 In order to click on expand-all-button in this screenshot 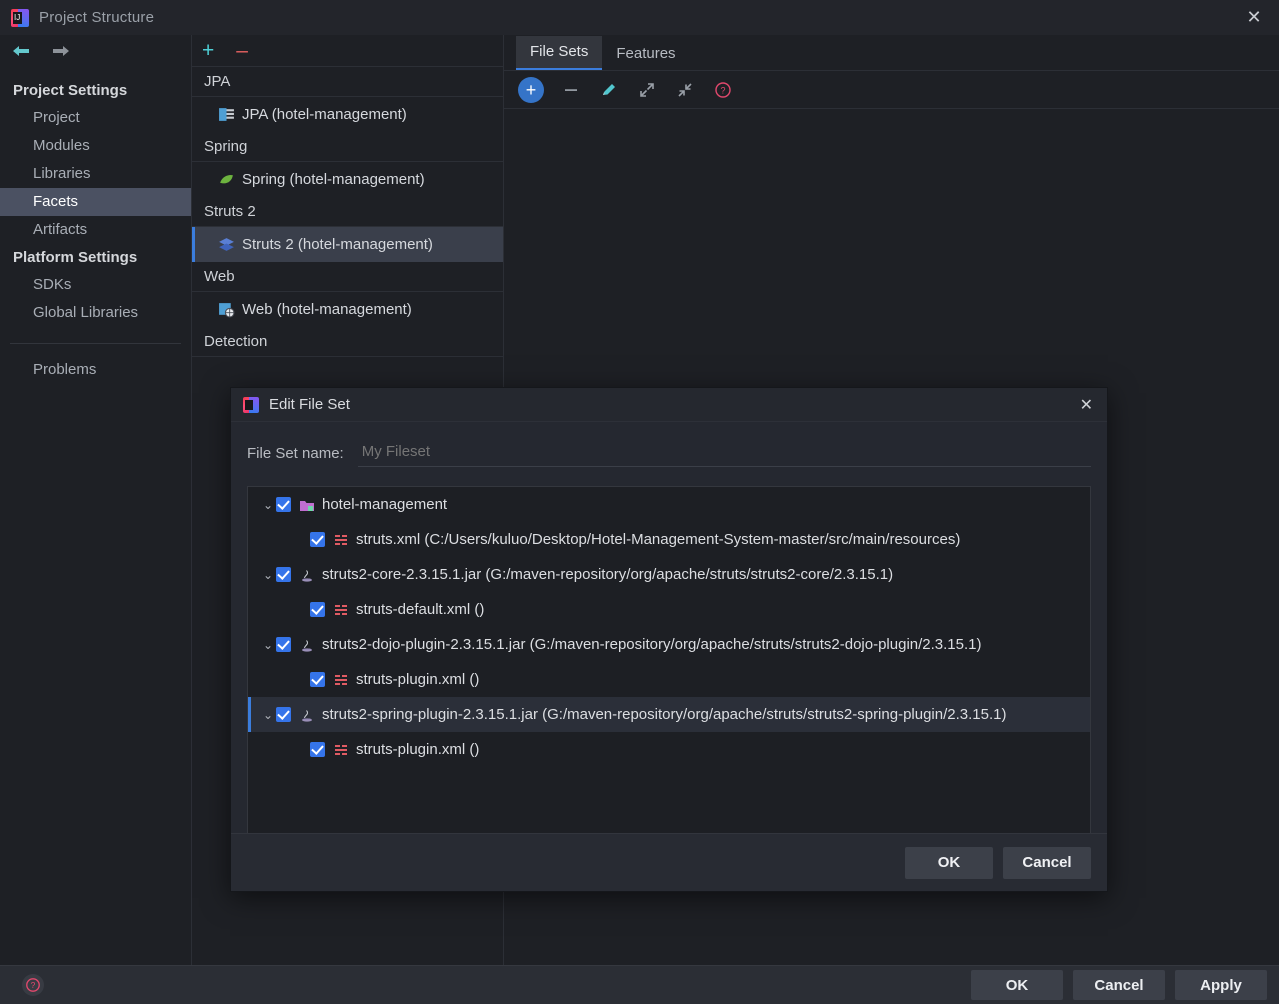, I will do `click(647, 90)`.